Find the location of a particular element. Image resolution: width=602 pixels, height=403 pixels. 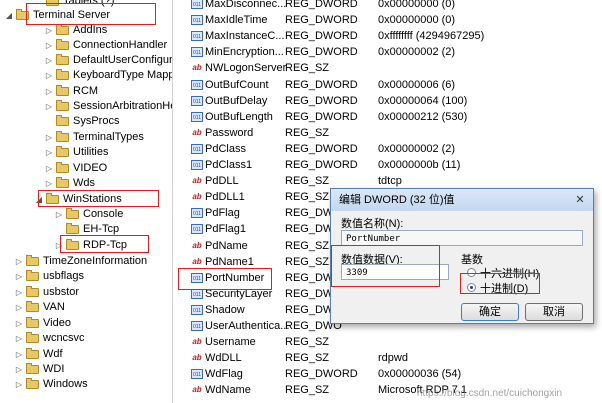

value-row: 011 WdFlag REG_DWORD 0x00000036 (54) is located at coordinates (387, 374).